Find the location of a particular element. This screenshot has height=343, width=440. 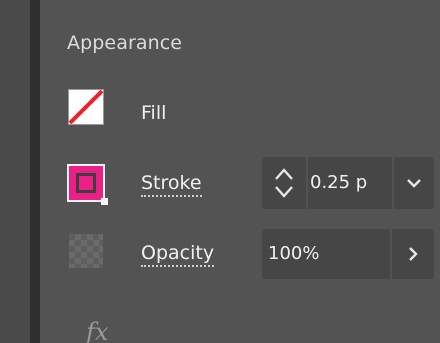

opacity-control: 100% is located at coordinates (348, 254).